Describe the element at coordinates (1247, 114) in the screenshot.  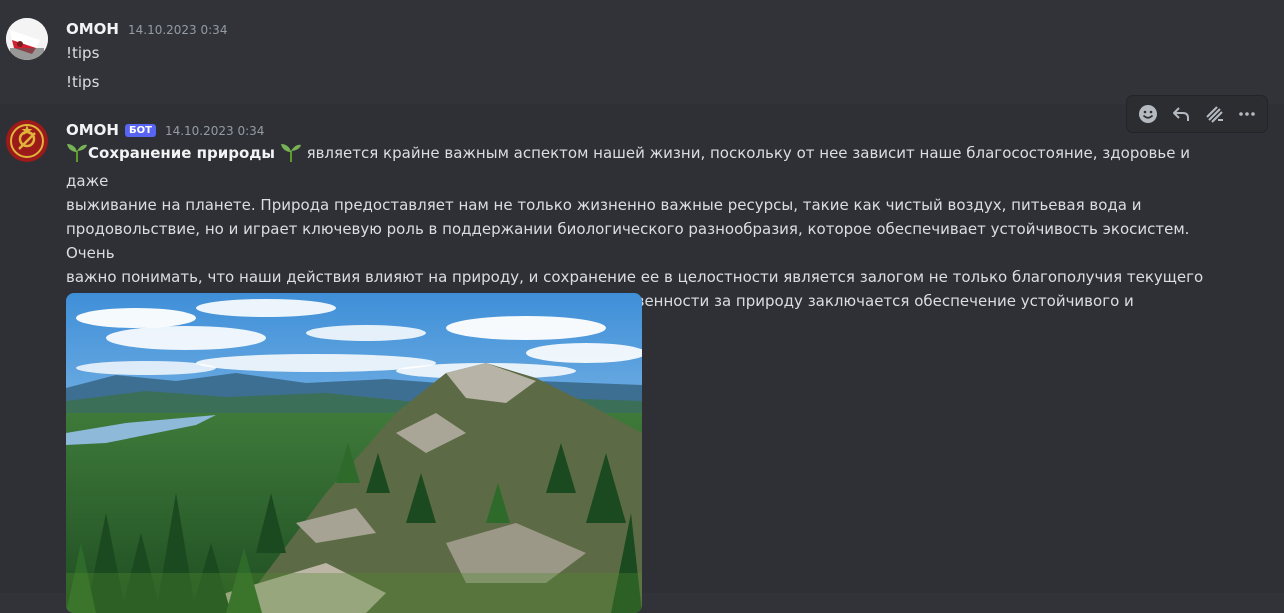
I see `more-icon` at that location.